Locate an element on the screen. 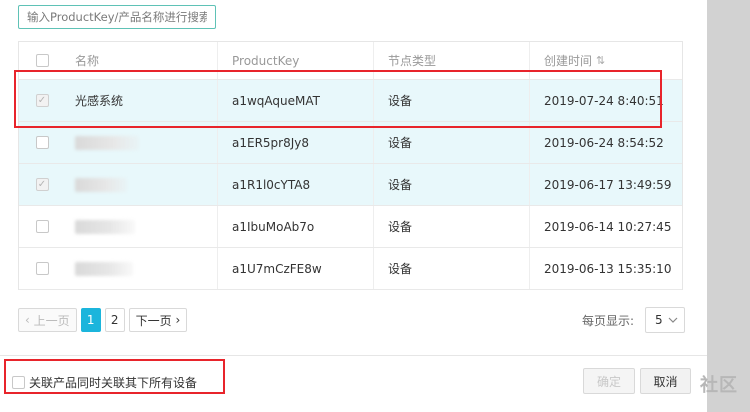  table-row: a1IbuMoAb7o 设备 2019-06-14 10:27:45 is located at coordinates (350, 227).